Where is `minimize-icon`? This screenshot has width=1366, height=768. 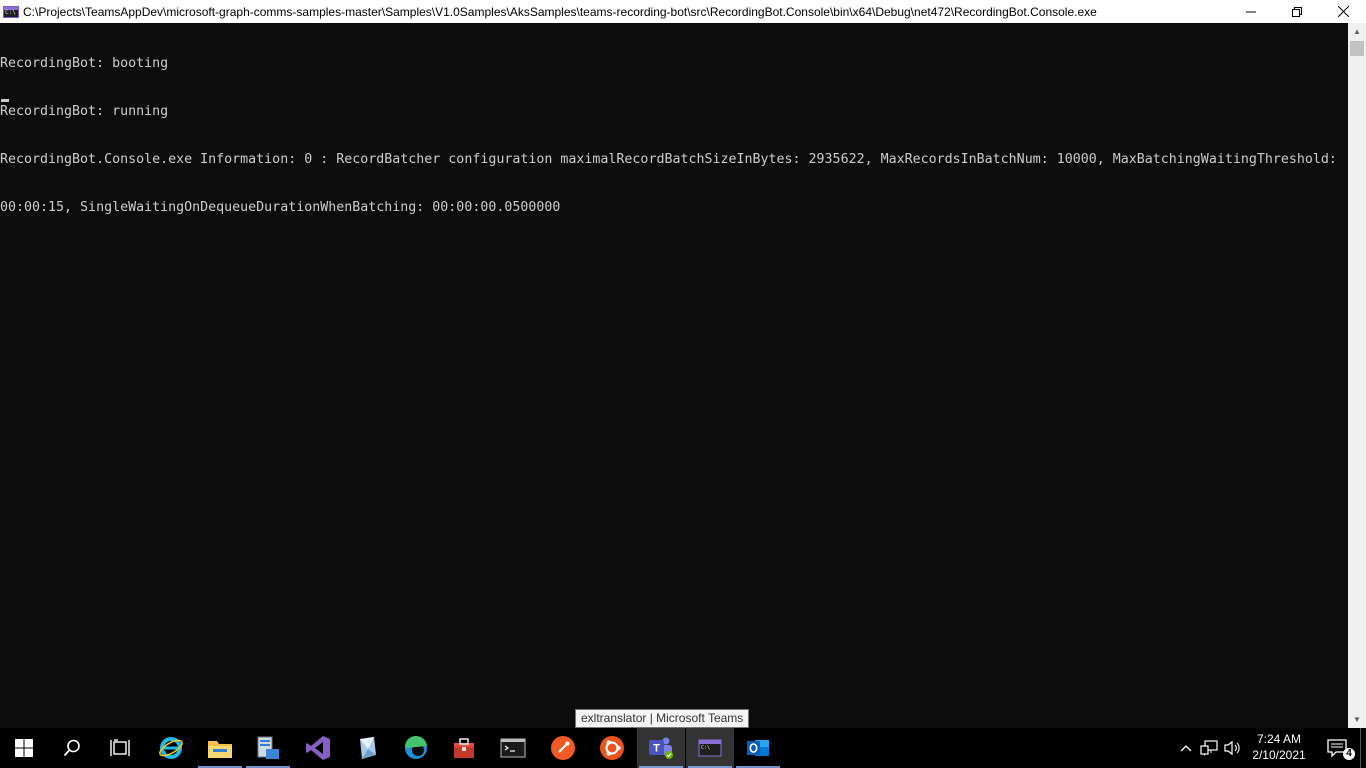 minimize-icon is located at coordinates (1251, 11).